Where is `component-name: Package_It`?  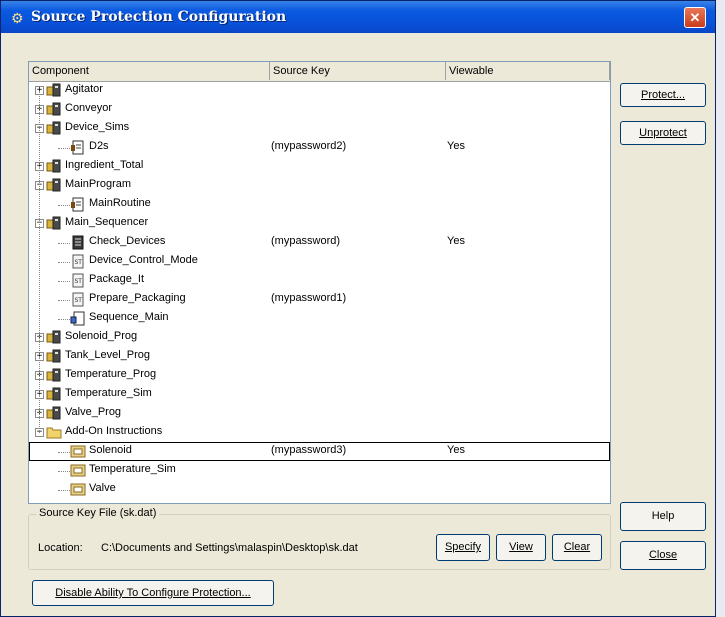
component-name: Package_It is located at coordinates (117, 279).